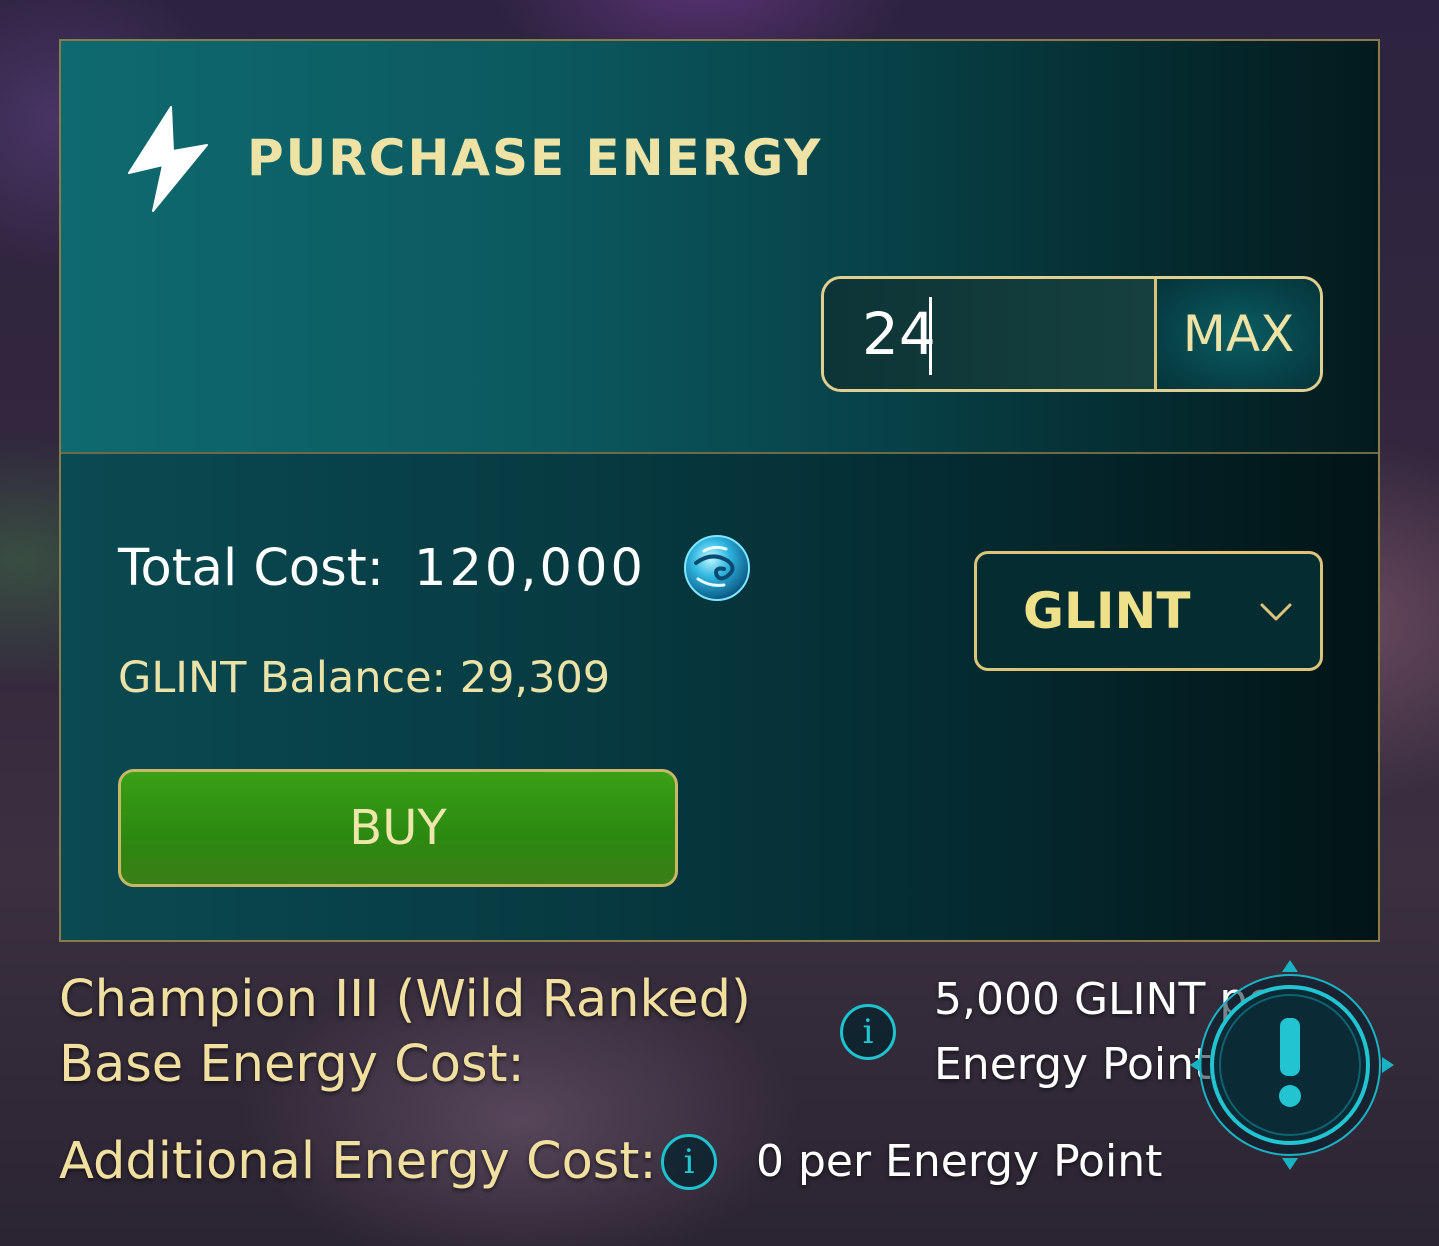 The width and height of the screenshot is (1439, 1246). I want to click on max-button: MAX, so click(1238, 334).